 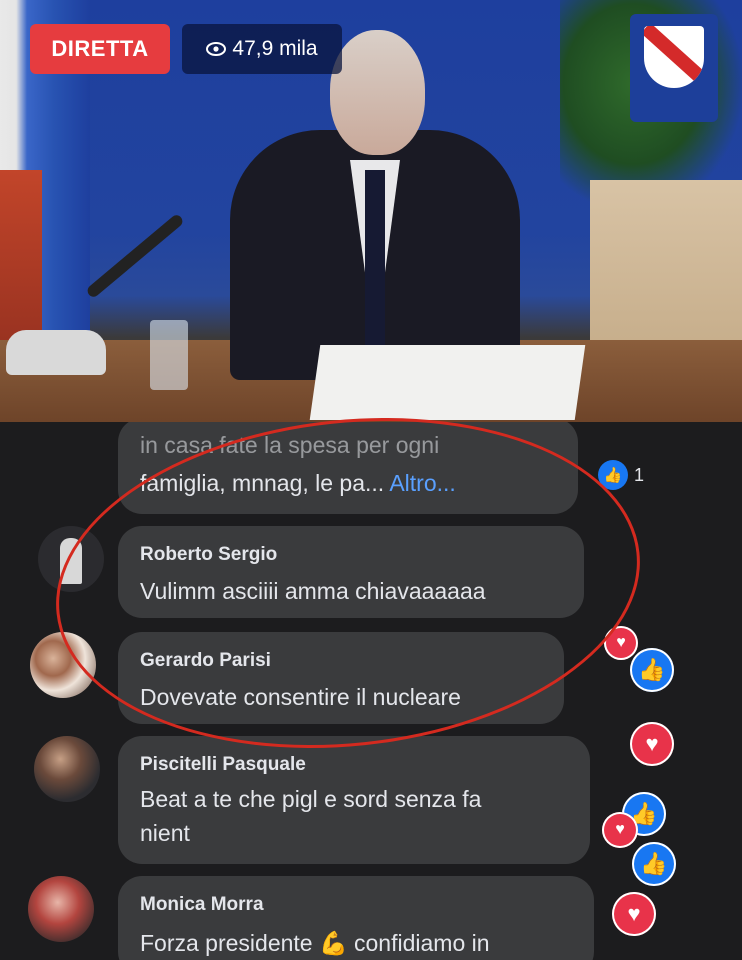 What do you see at coordinates (375, 260) in the screenshot?
I see `speaker-tie` at bounding box center [375, 260].